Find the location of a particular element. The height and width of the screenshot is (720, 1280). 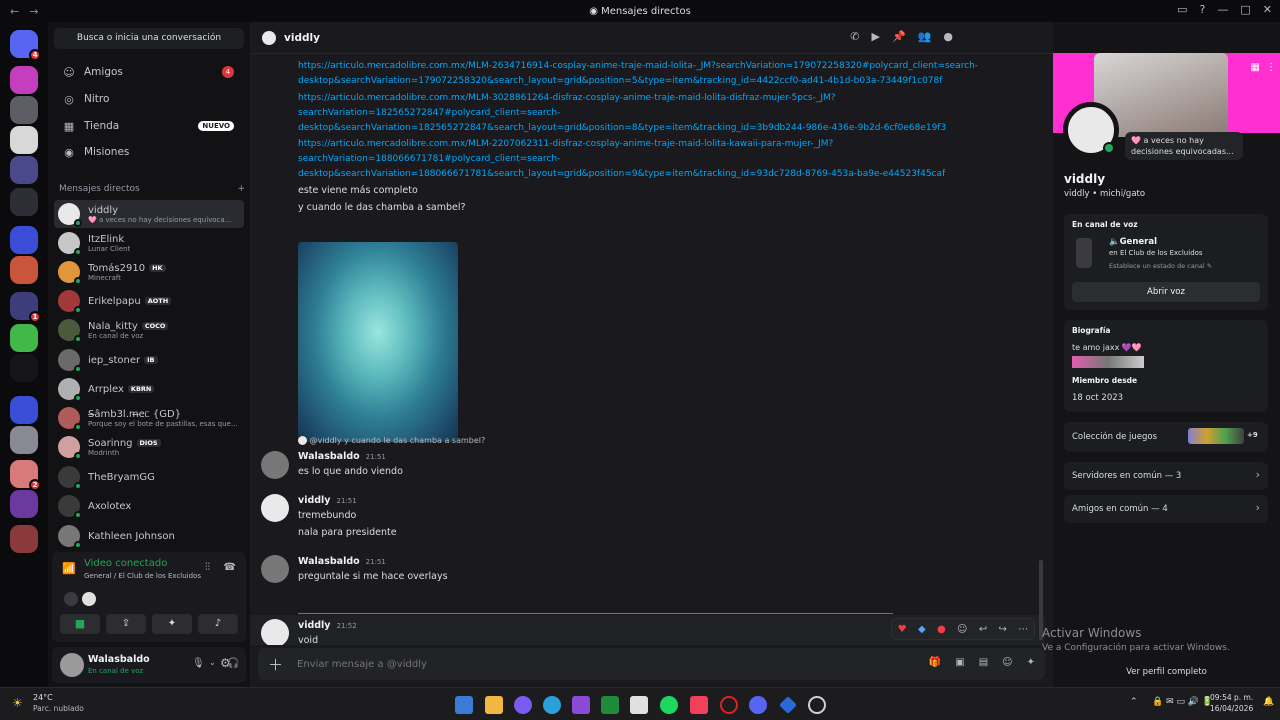

cat-image-attachment is located at coordinates (378, 342).